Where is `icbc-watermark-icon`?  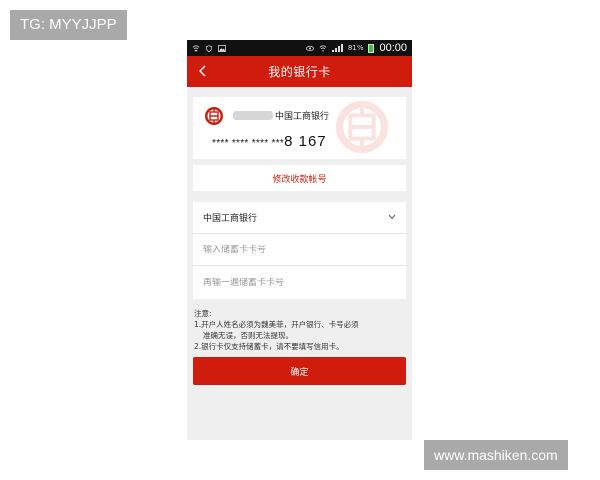
icbc-watermark-icon is located at coordinates (362, 127).